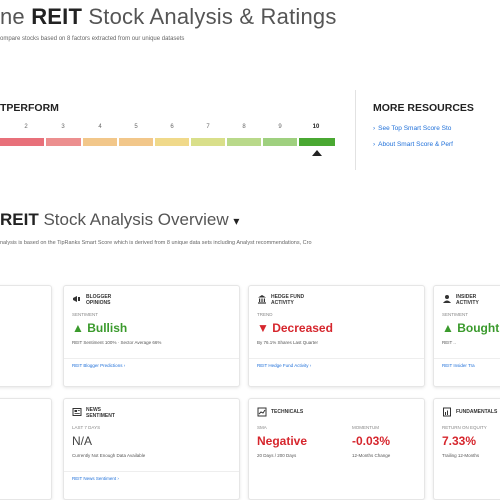  Describe the element at coordinates (423, 108) in the screenshot. I see `more-resources-title: MORE RESOURCES` at that location.